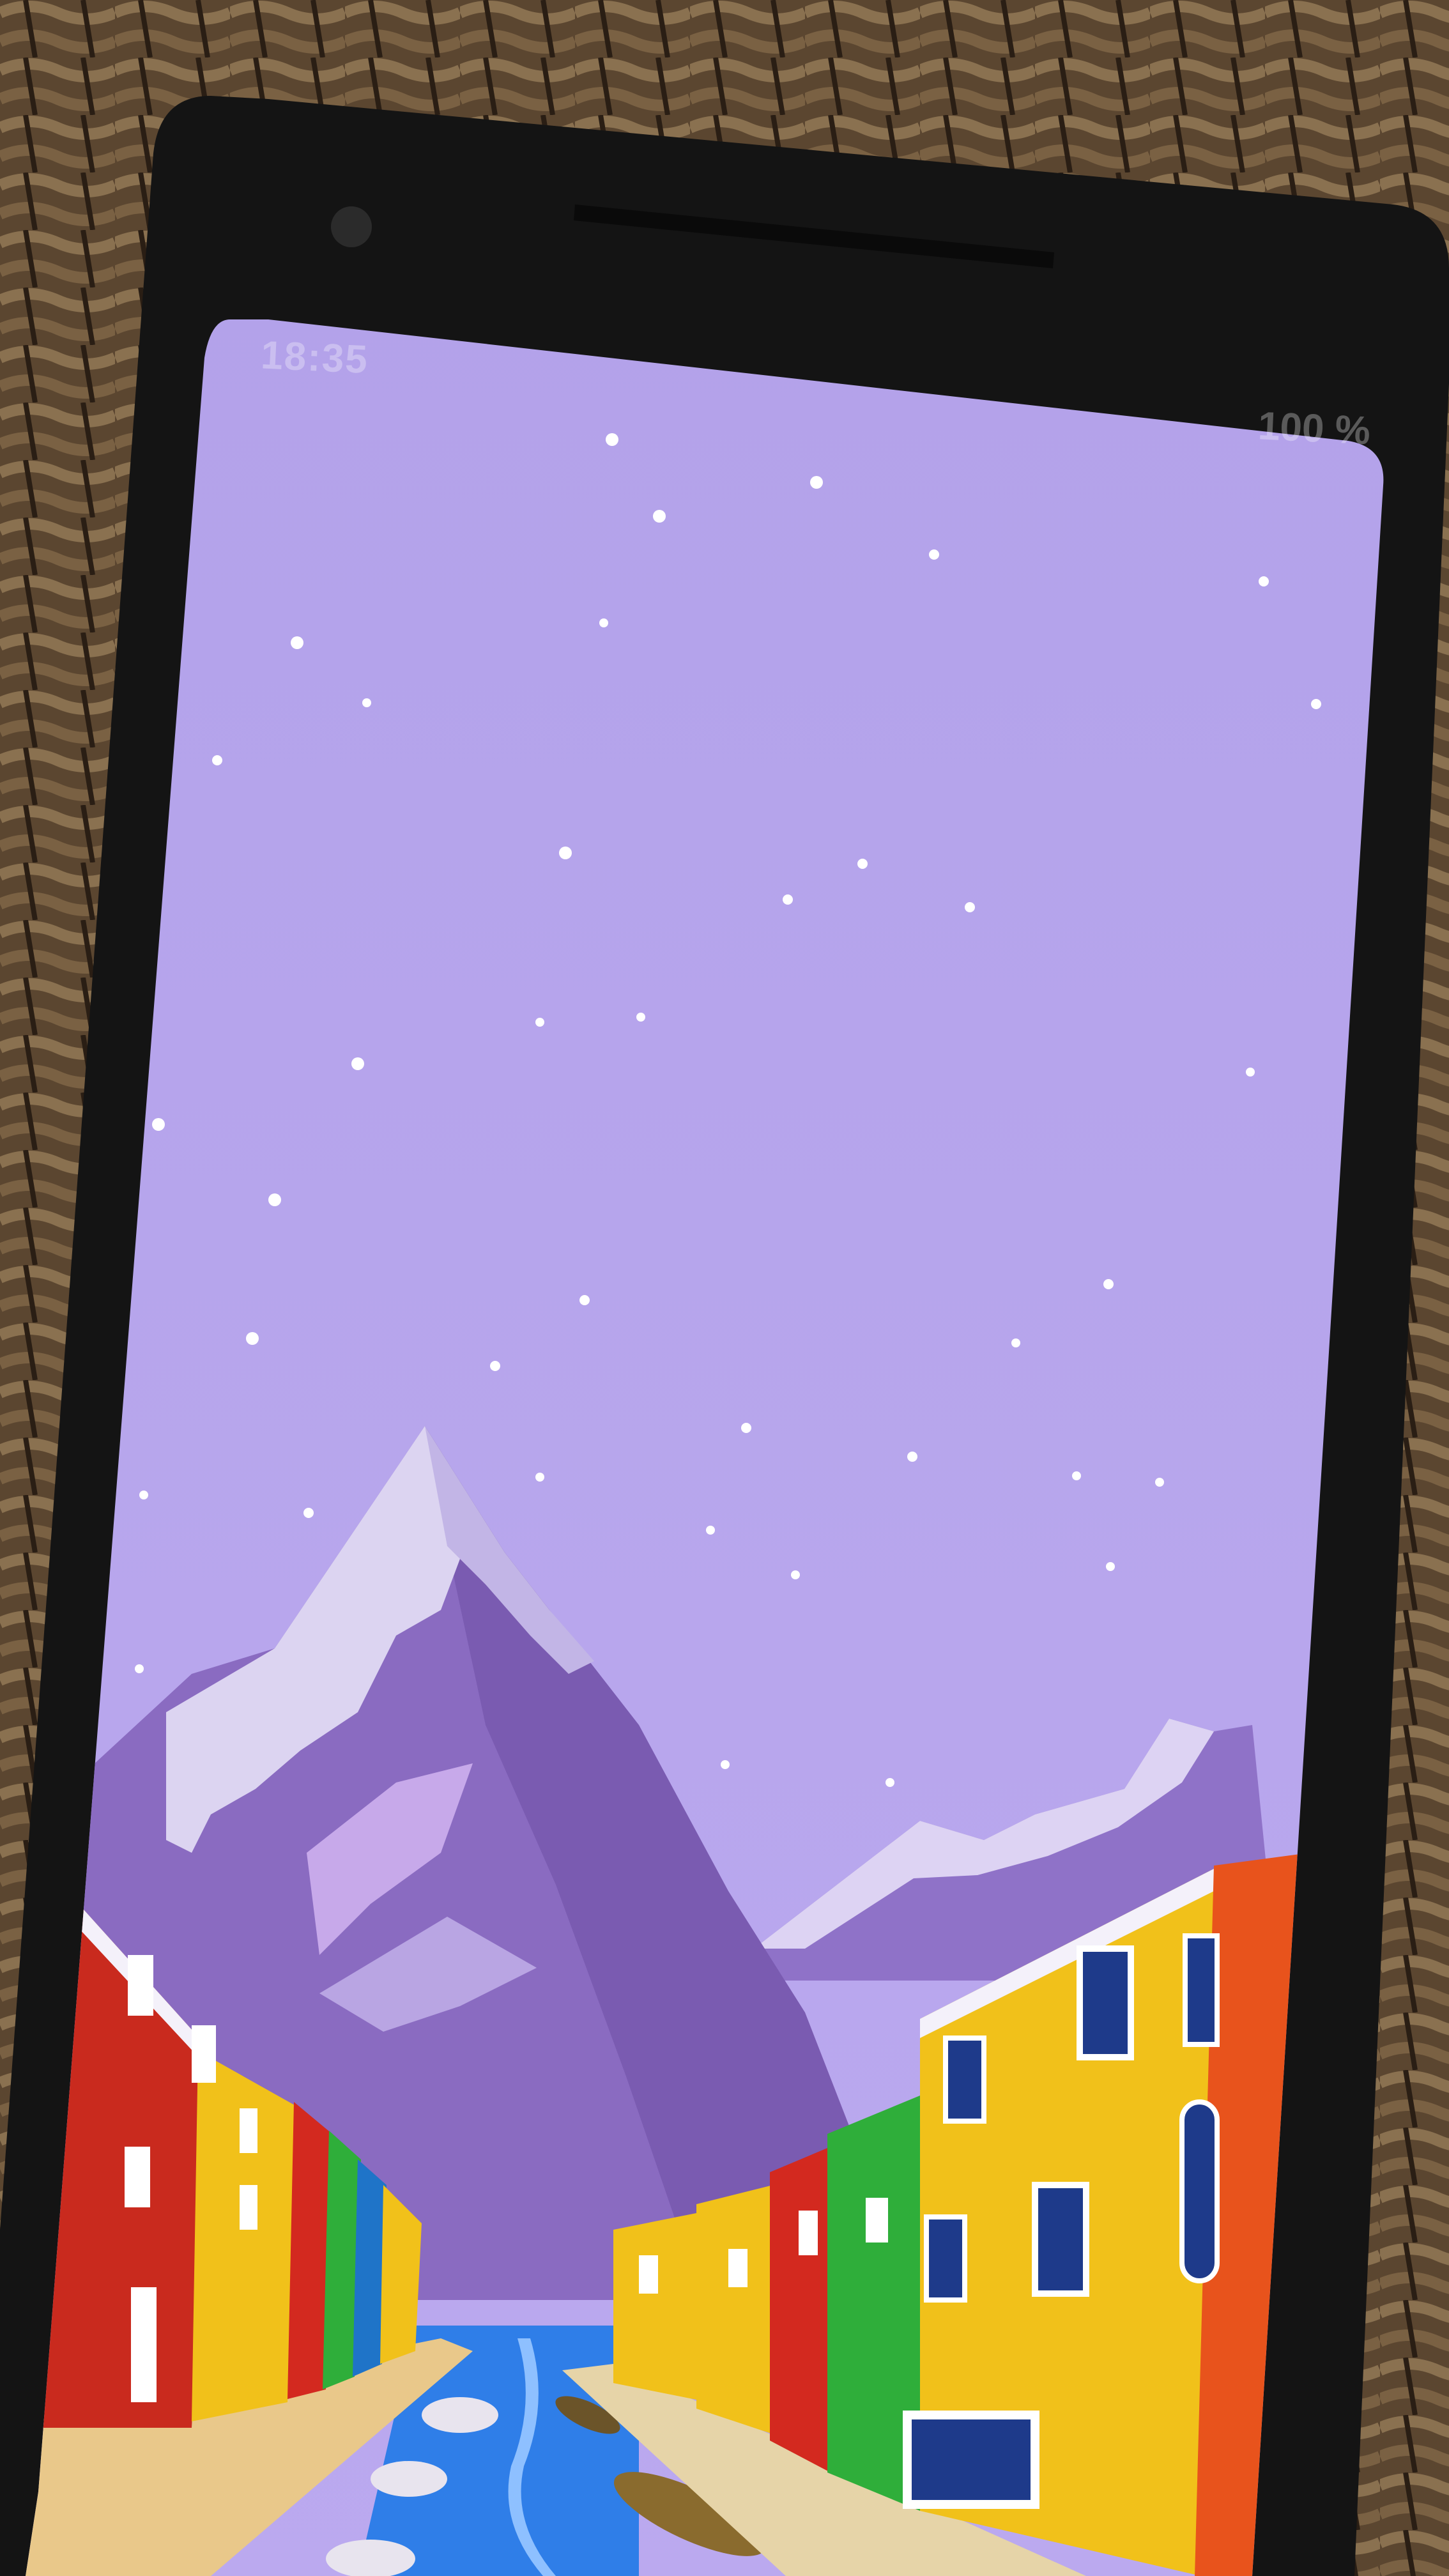 The image size is (1449, 2576). Describe the element at coordinates (351, 226) in the screenshot. I see `front-camera` at that location.